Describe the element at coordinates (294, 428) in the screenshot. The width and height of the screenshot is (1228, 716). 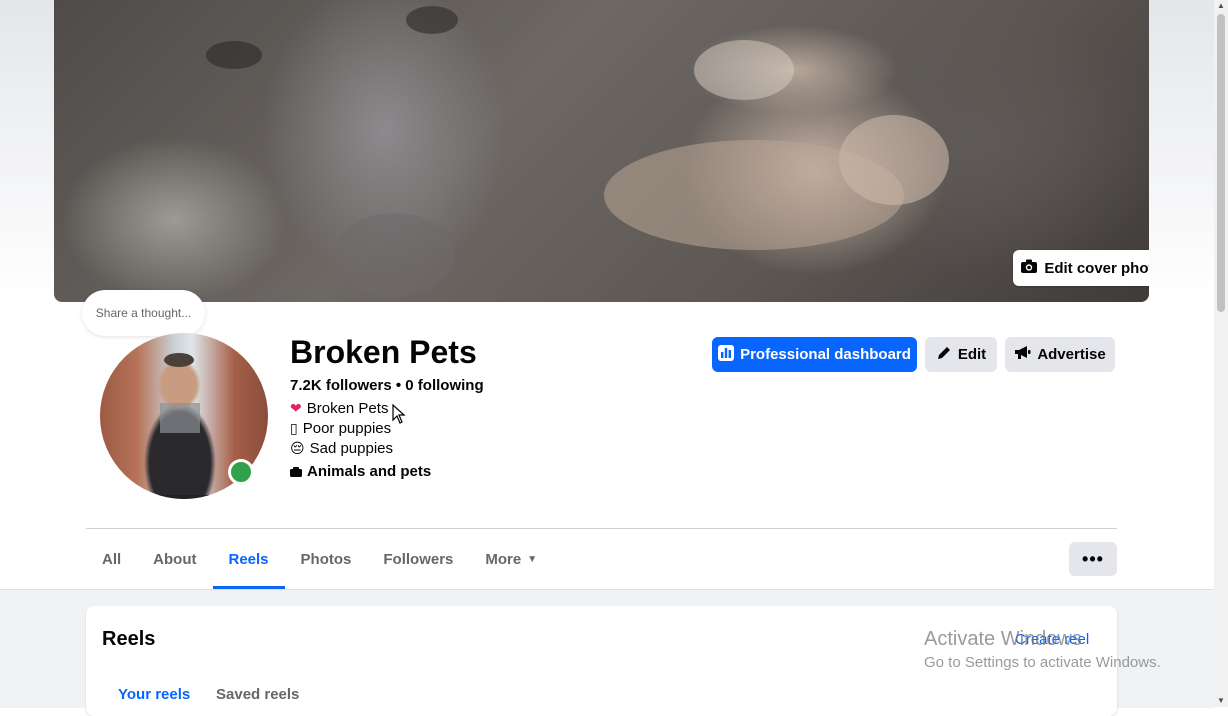
I see `missing-glyph-icon: ▯` at that location.